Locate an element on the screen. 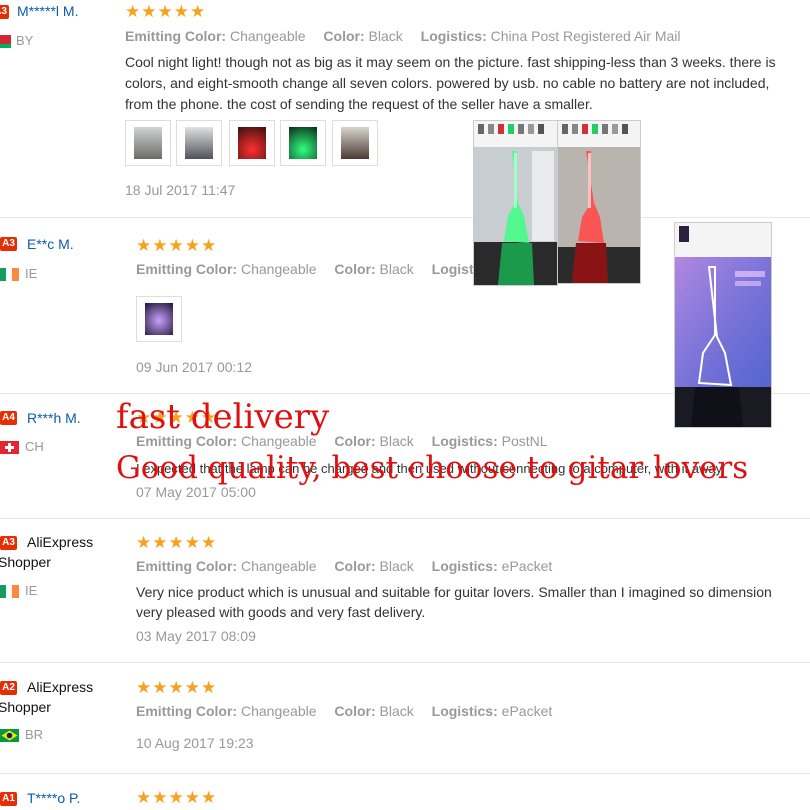  lamp-photo-purple is located at coordinates (723, 325).